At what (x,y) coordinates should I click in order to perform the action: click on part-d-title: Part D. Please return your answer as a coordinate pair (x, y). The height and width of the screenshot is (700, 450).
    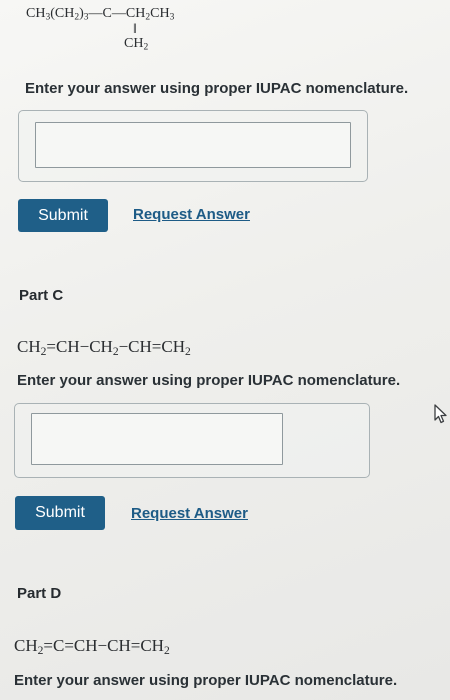
    Looking at the image, I should click on (39, 593).